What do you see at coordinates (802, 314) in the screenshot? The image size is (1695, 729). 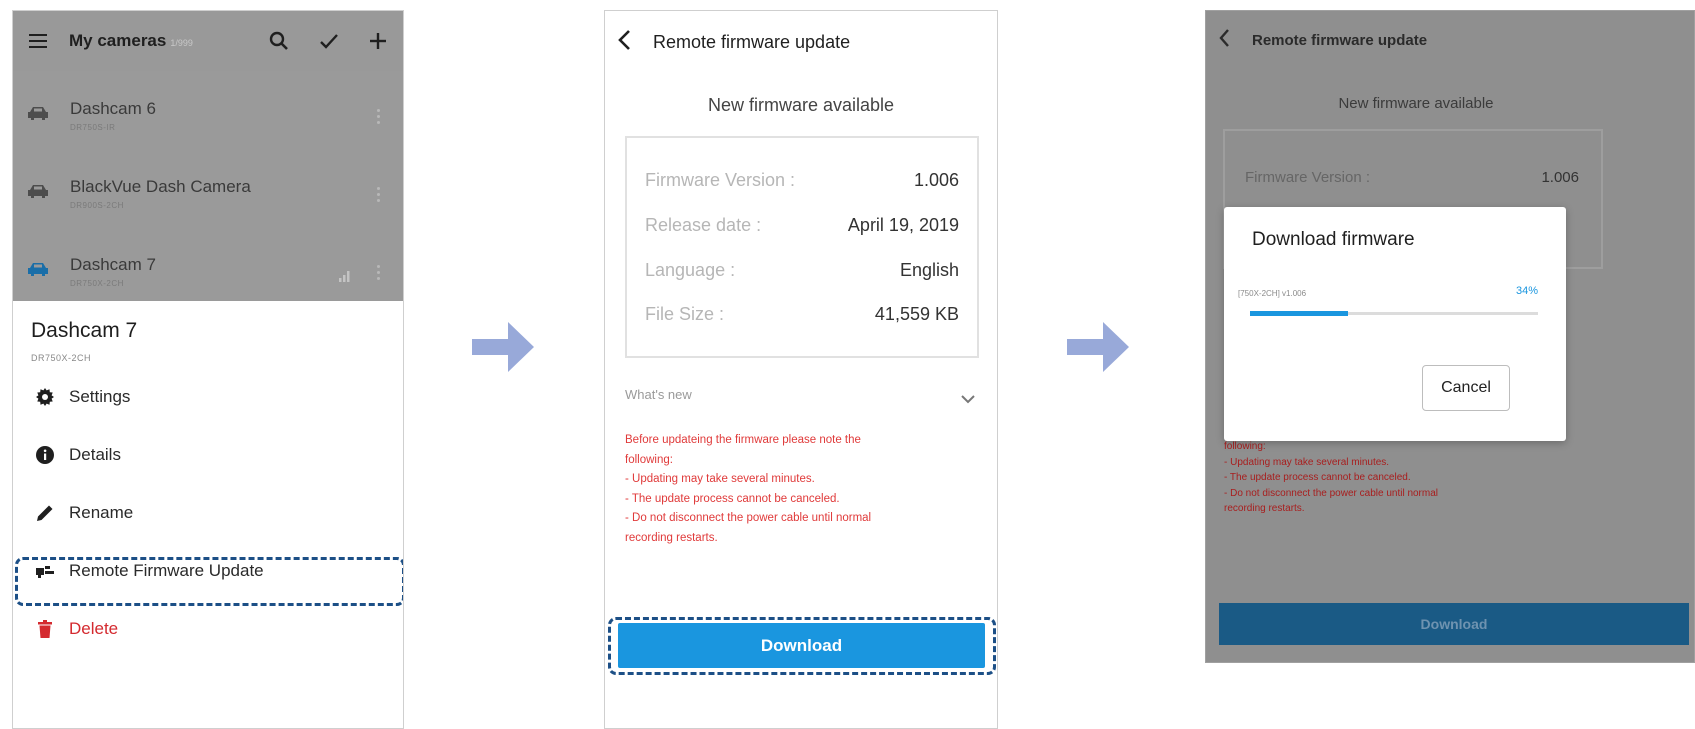 I see `info-row-file-size: File Size : 41,559 KB` at bounding box center [802, 314].